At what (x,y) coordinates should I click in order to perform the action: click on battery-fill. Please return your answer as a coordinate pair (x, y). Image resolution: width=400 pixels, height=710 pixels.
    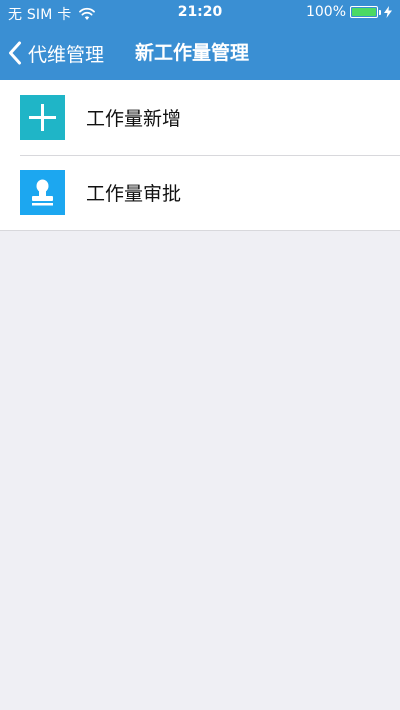
    Looking at the image, I should click on (364, 12).